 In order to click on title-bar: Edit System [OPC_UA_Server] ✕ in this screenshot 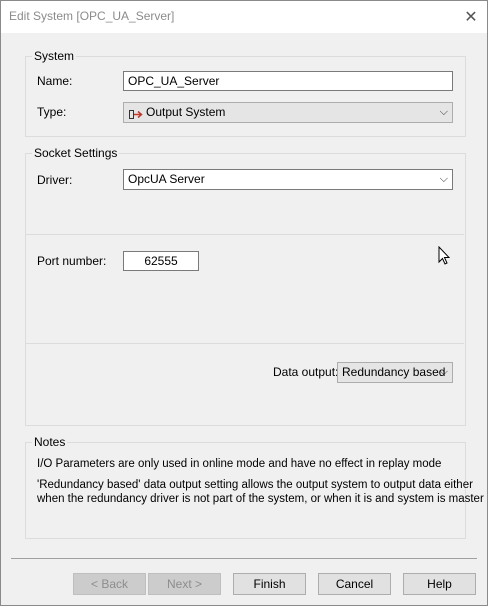, I will do `click(244, 17)`.